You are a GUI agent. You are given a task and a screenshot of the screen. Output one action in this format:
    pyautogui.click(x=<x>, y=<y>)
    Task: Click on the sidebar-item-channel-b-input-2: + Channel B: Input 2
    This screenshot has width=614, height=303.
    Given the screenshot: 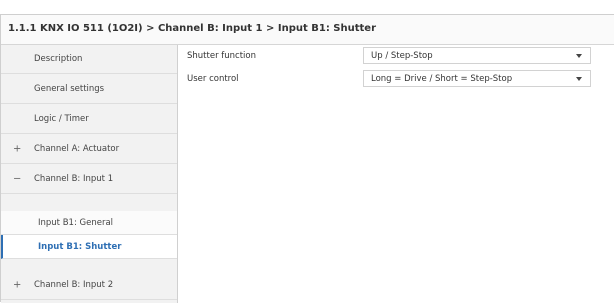 What is the action you would take?
    pyautogui.click(x=89, y=285)
    